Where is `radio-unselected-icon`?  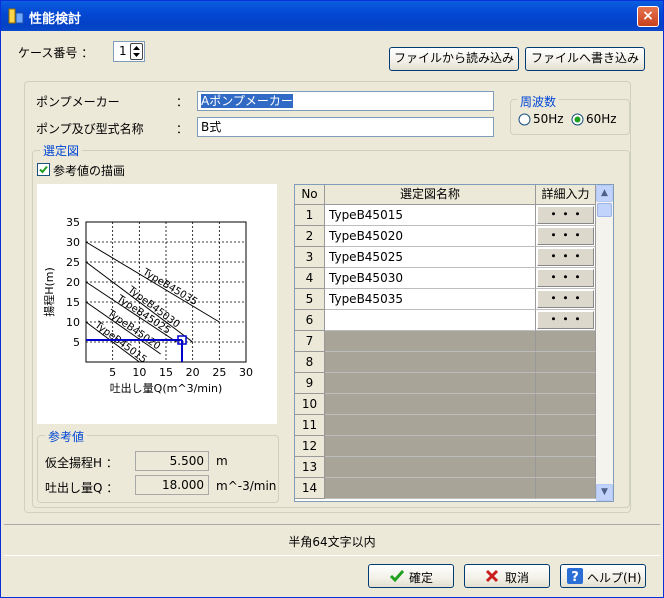
radio-unselected-icon is located at coordinates (524, 119).